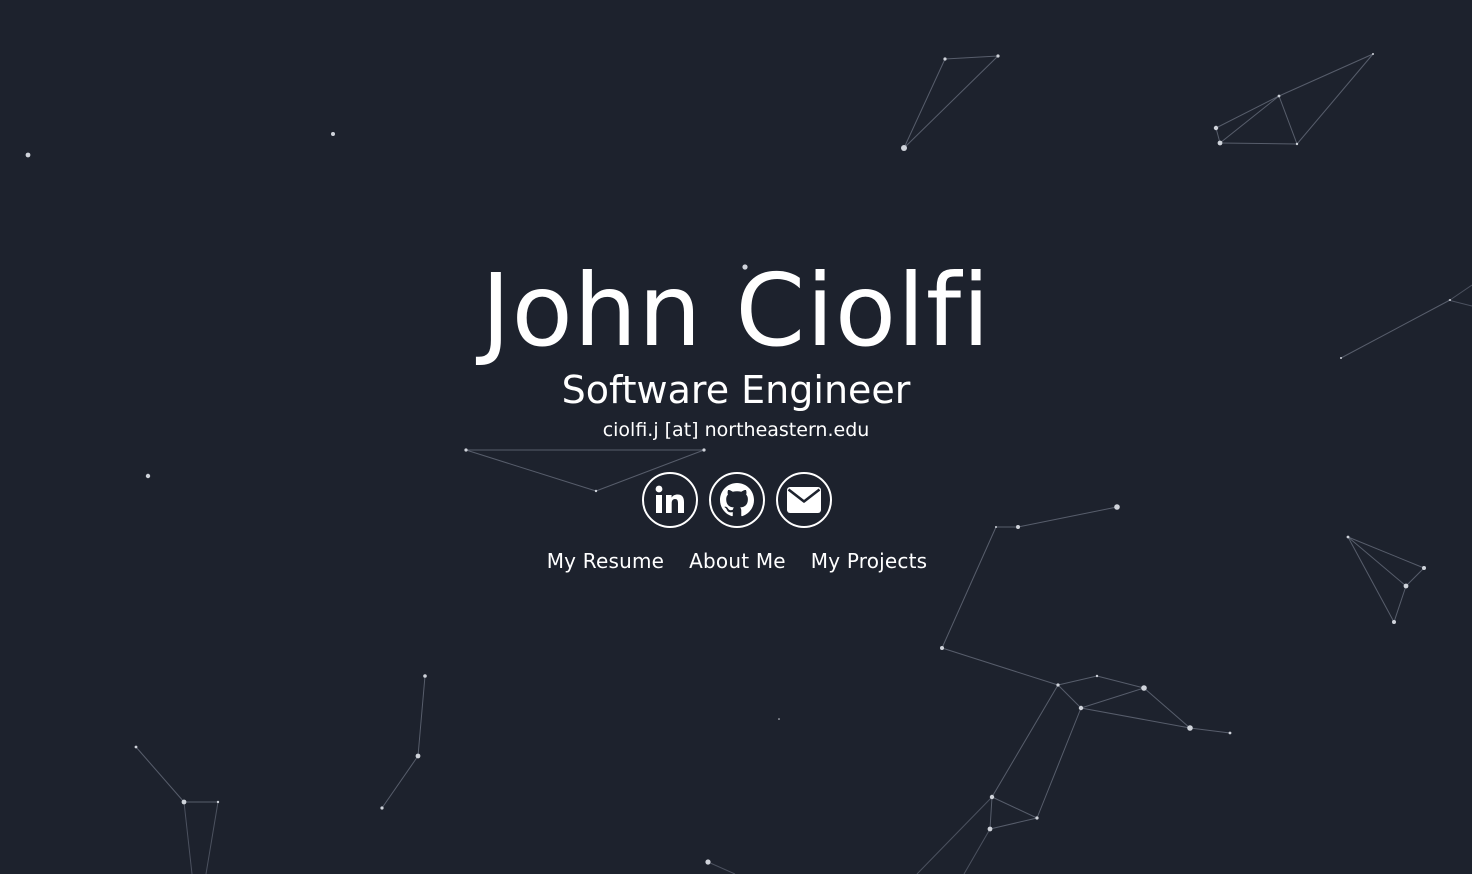  What do you see at coordinates (605, 561) in the screenshot?
I see `nav-link-resume: My Resume` at bounding box center [605, 561].